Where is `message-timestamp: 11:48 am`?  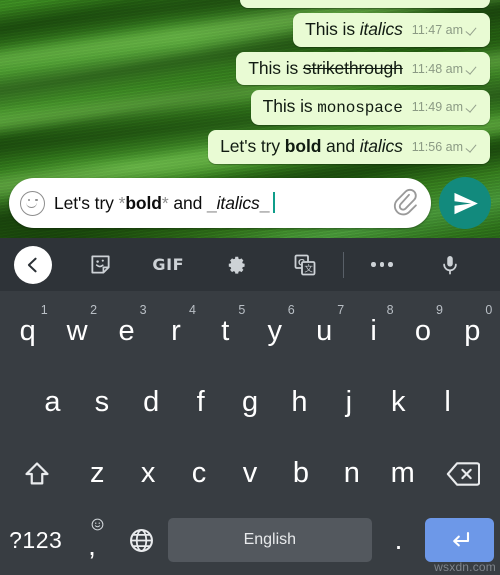 message-timestamp: 11:48 am is located at coordinates (437, 68).